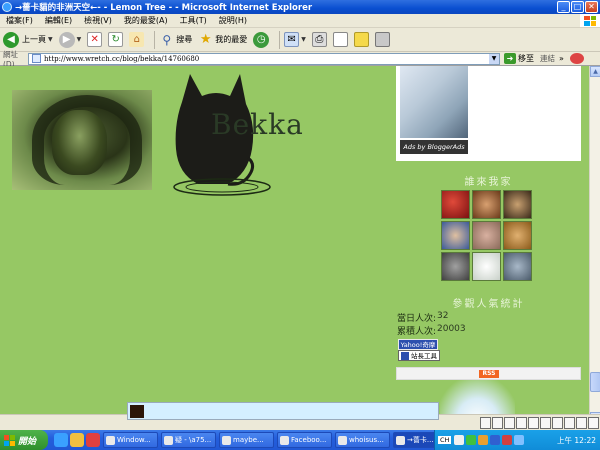 This screenshot has width=600, height=450. What do you see at coordinates (27, 441) in the screenshot?
I see `start-label: 開始` at bounding box center [27, 441].